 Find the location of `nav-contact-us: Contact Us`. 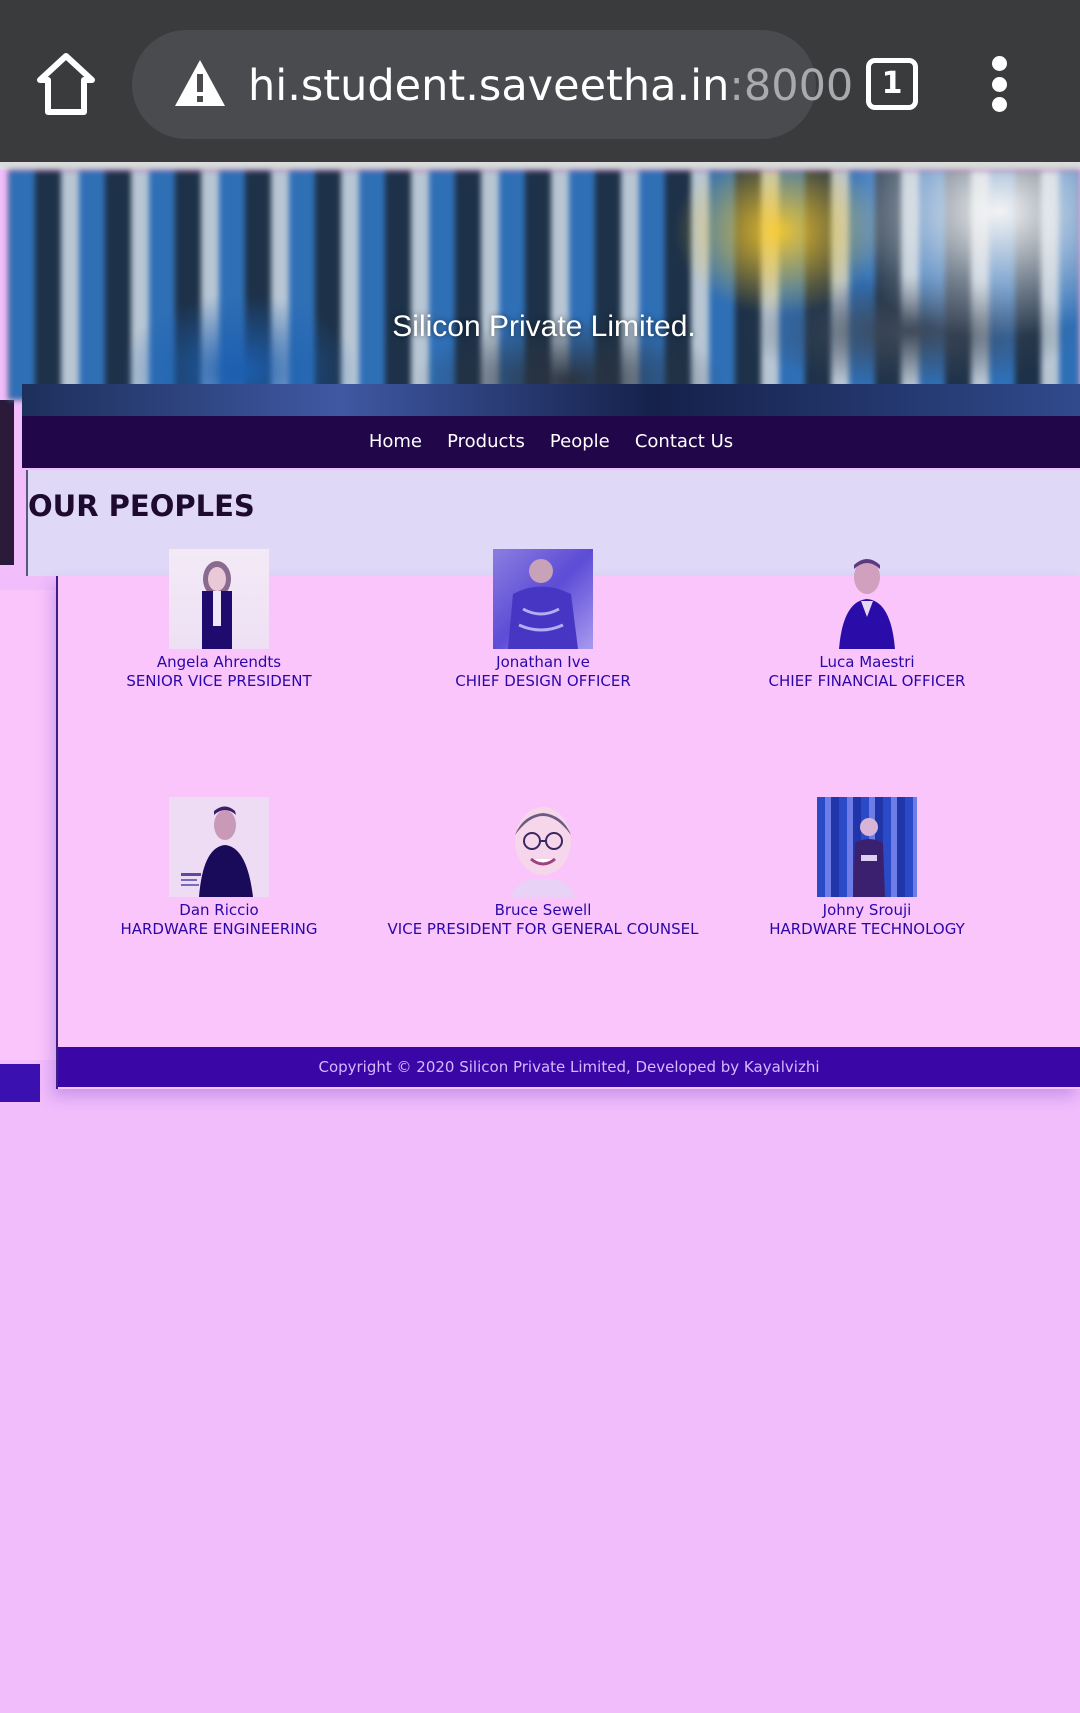

nav-contact-us: Contact Us is located at coordinates (684, 442).